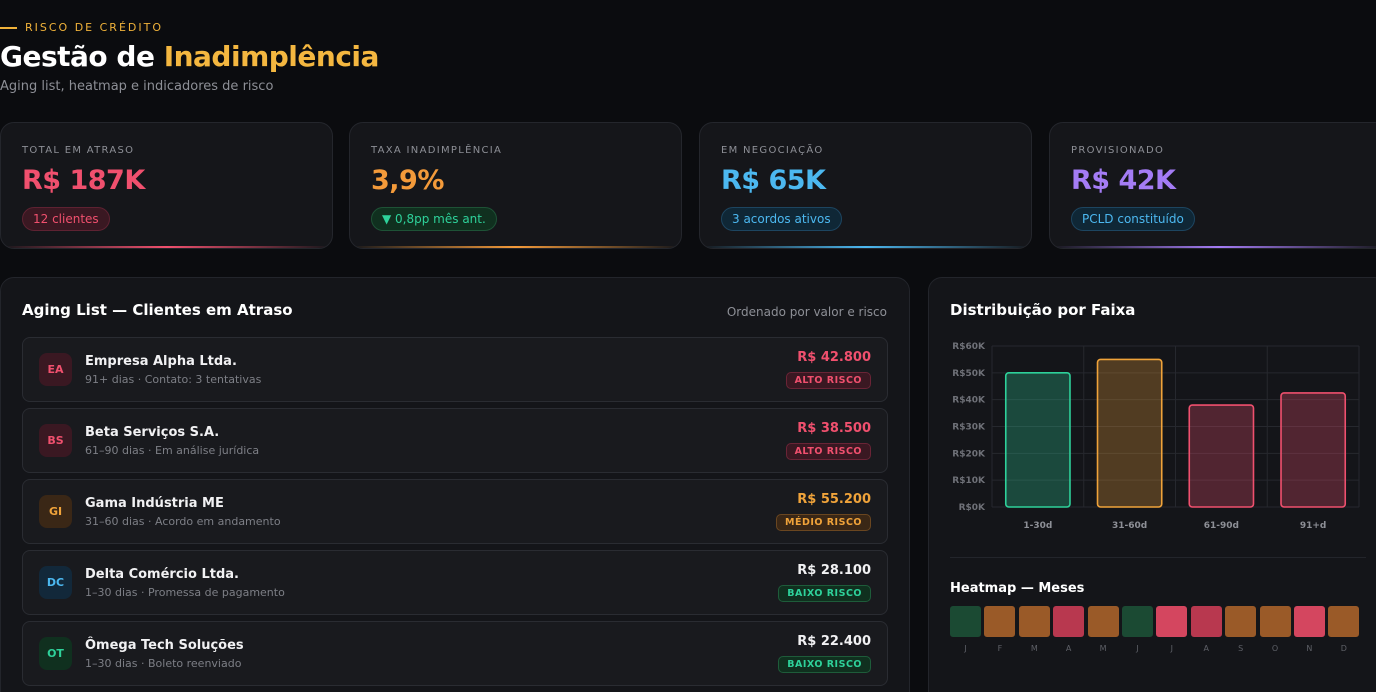 The width and height of the screenshot is (1376, 692). What do you see at coordinates (834, 428) in the screenshot?
I see `client-amount: R$ 38.500` at bounding box center [834, 428].